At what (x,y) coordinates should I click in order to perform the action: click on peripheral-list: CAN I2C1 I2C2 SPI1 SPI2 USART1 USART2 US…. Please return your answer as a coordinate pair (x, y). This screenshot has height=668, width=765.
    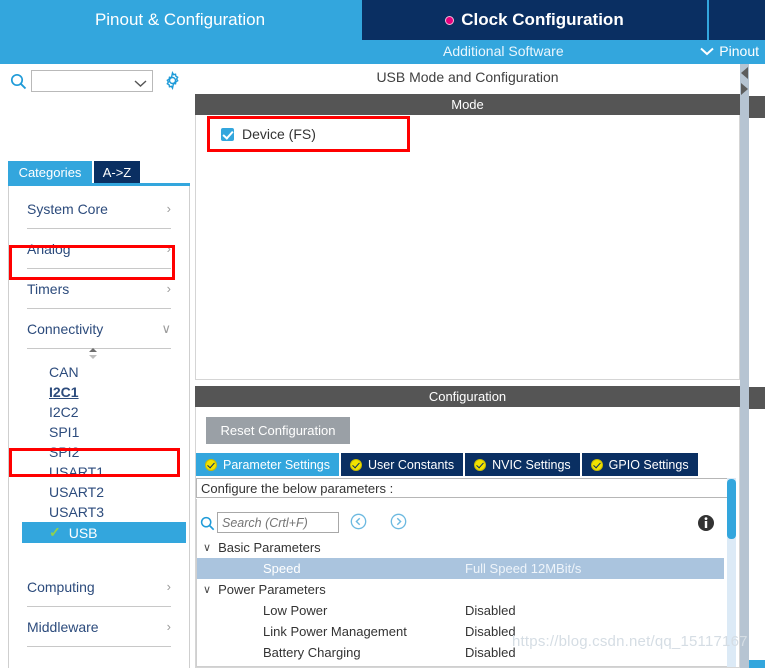
    Looking at the image, I should click on (99, 452).